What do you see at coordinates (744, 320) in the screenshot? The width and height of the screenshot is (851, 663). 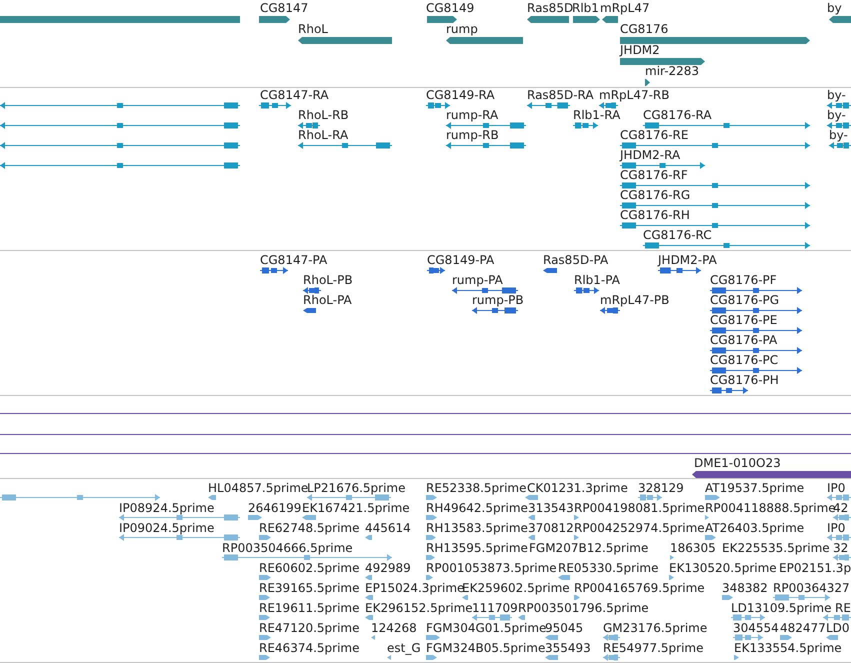 I see `protein-label: CG8176-PE` at bounding box center [744, 320].